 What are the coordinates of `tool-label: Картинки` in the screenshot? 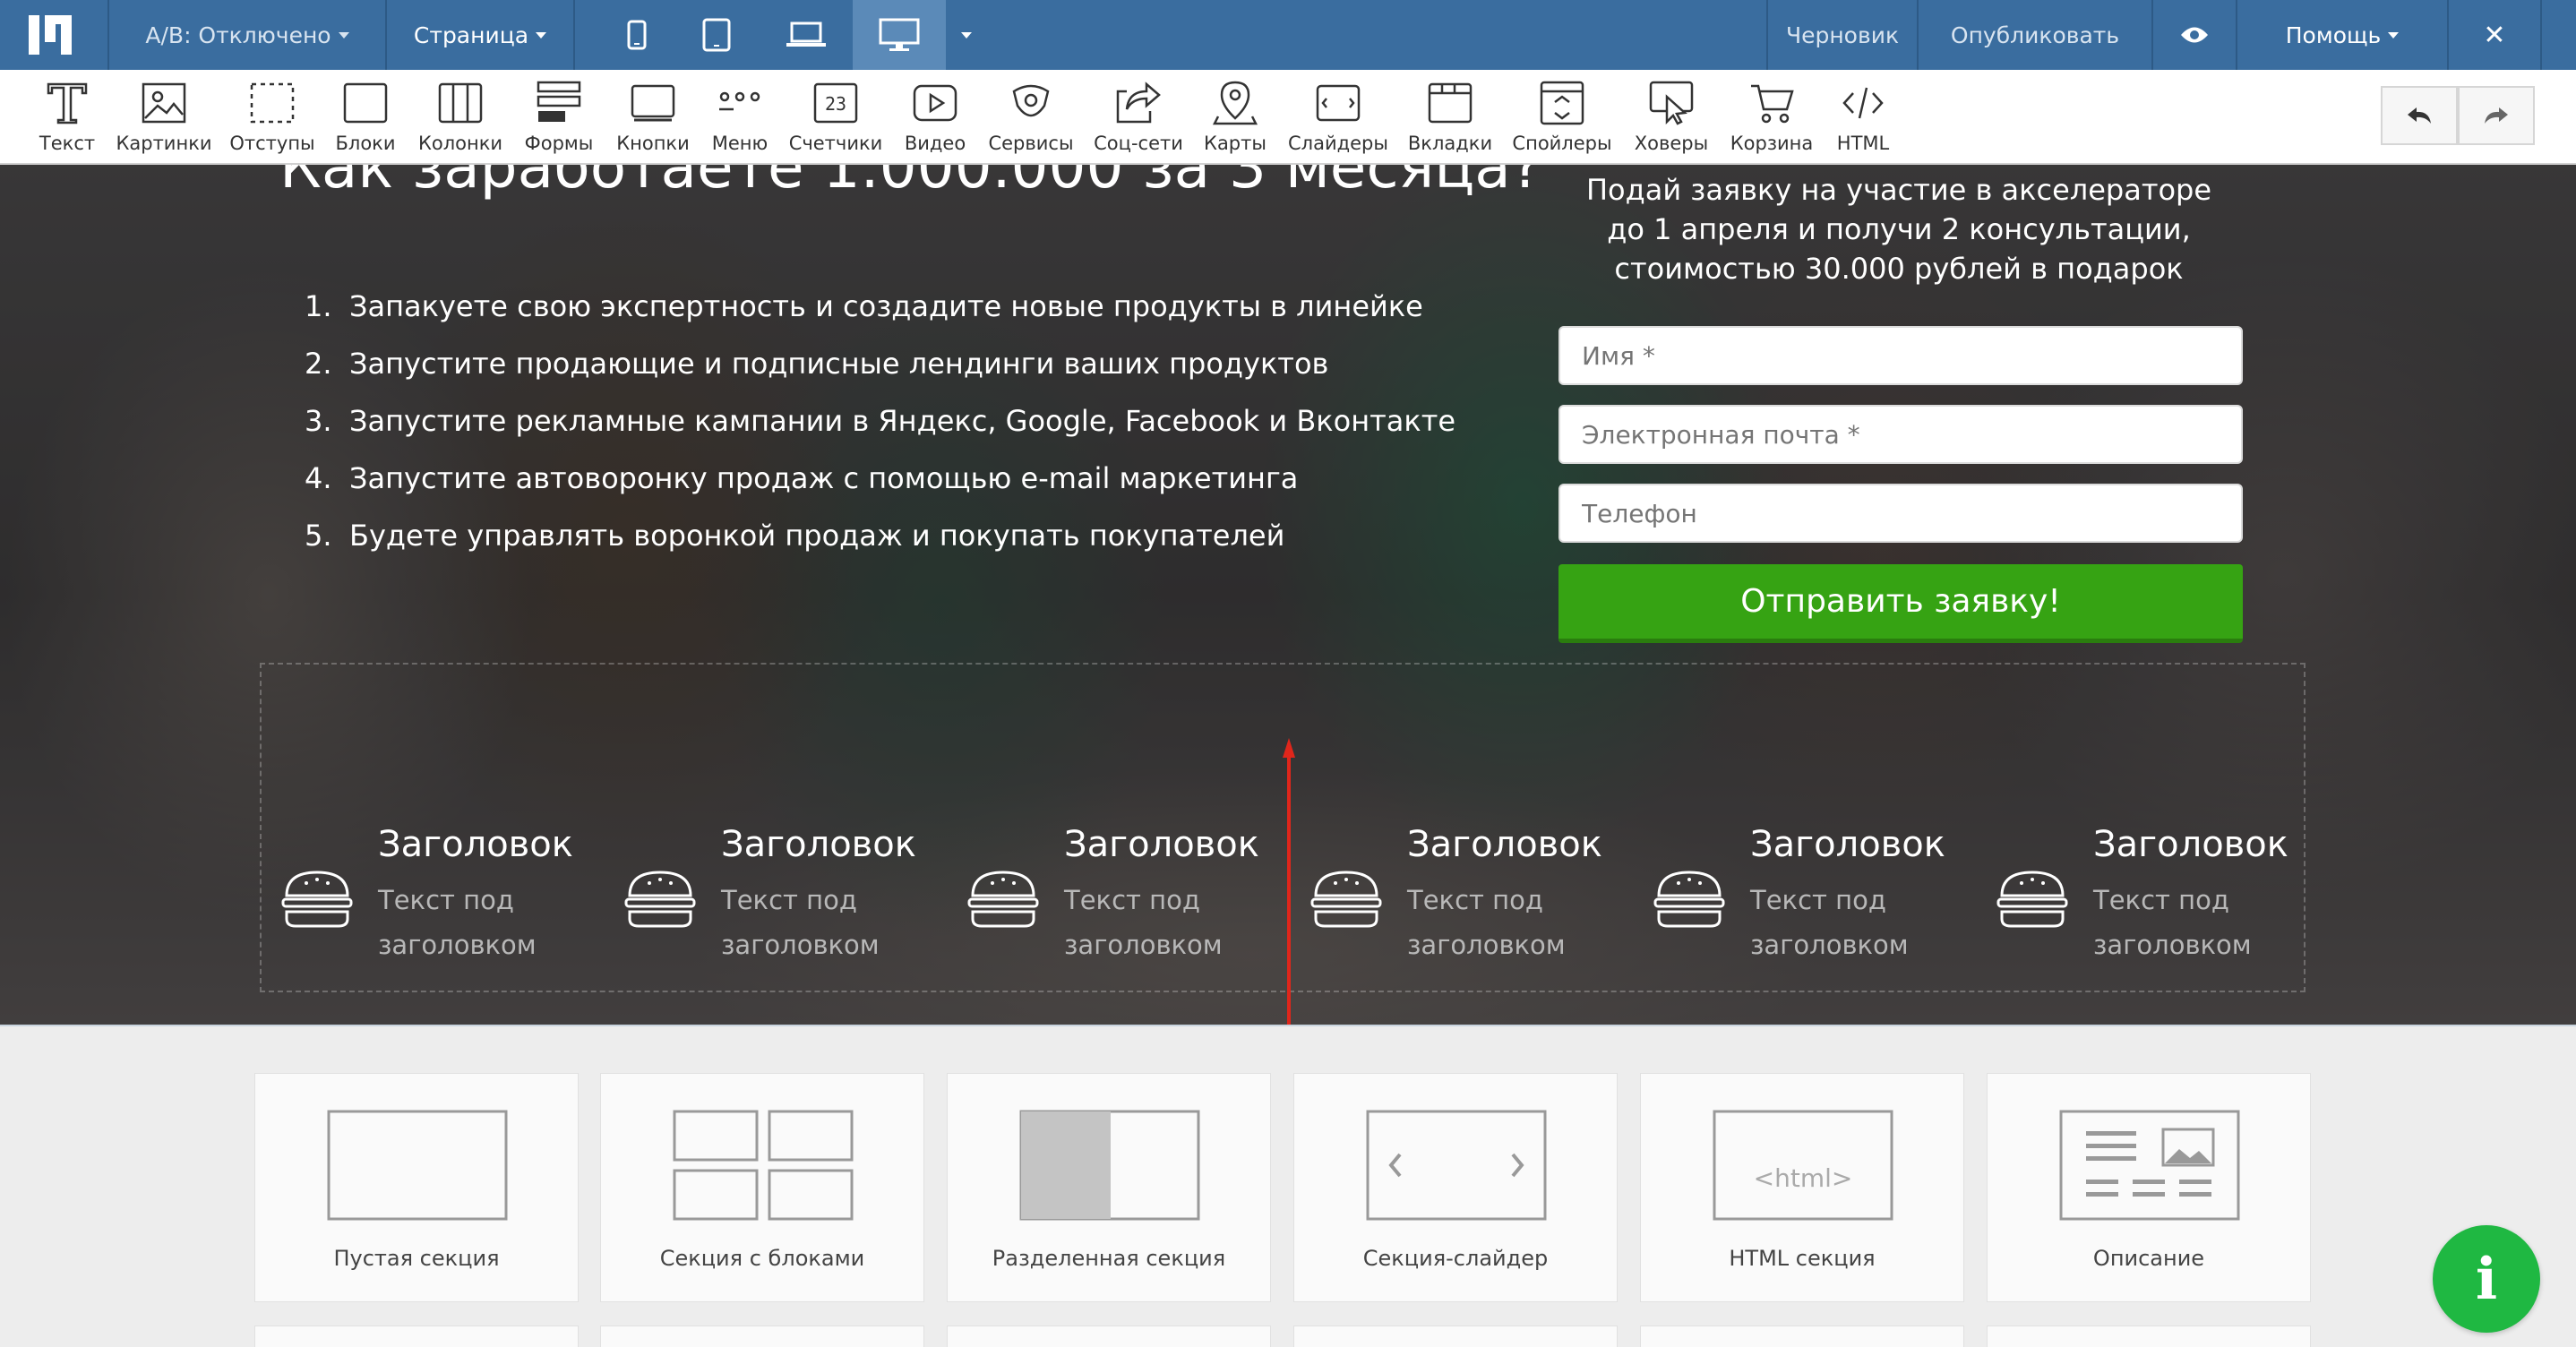 It's located at (164, 143).